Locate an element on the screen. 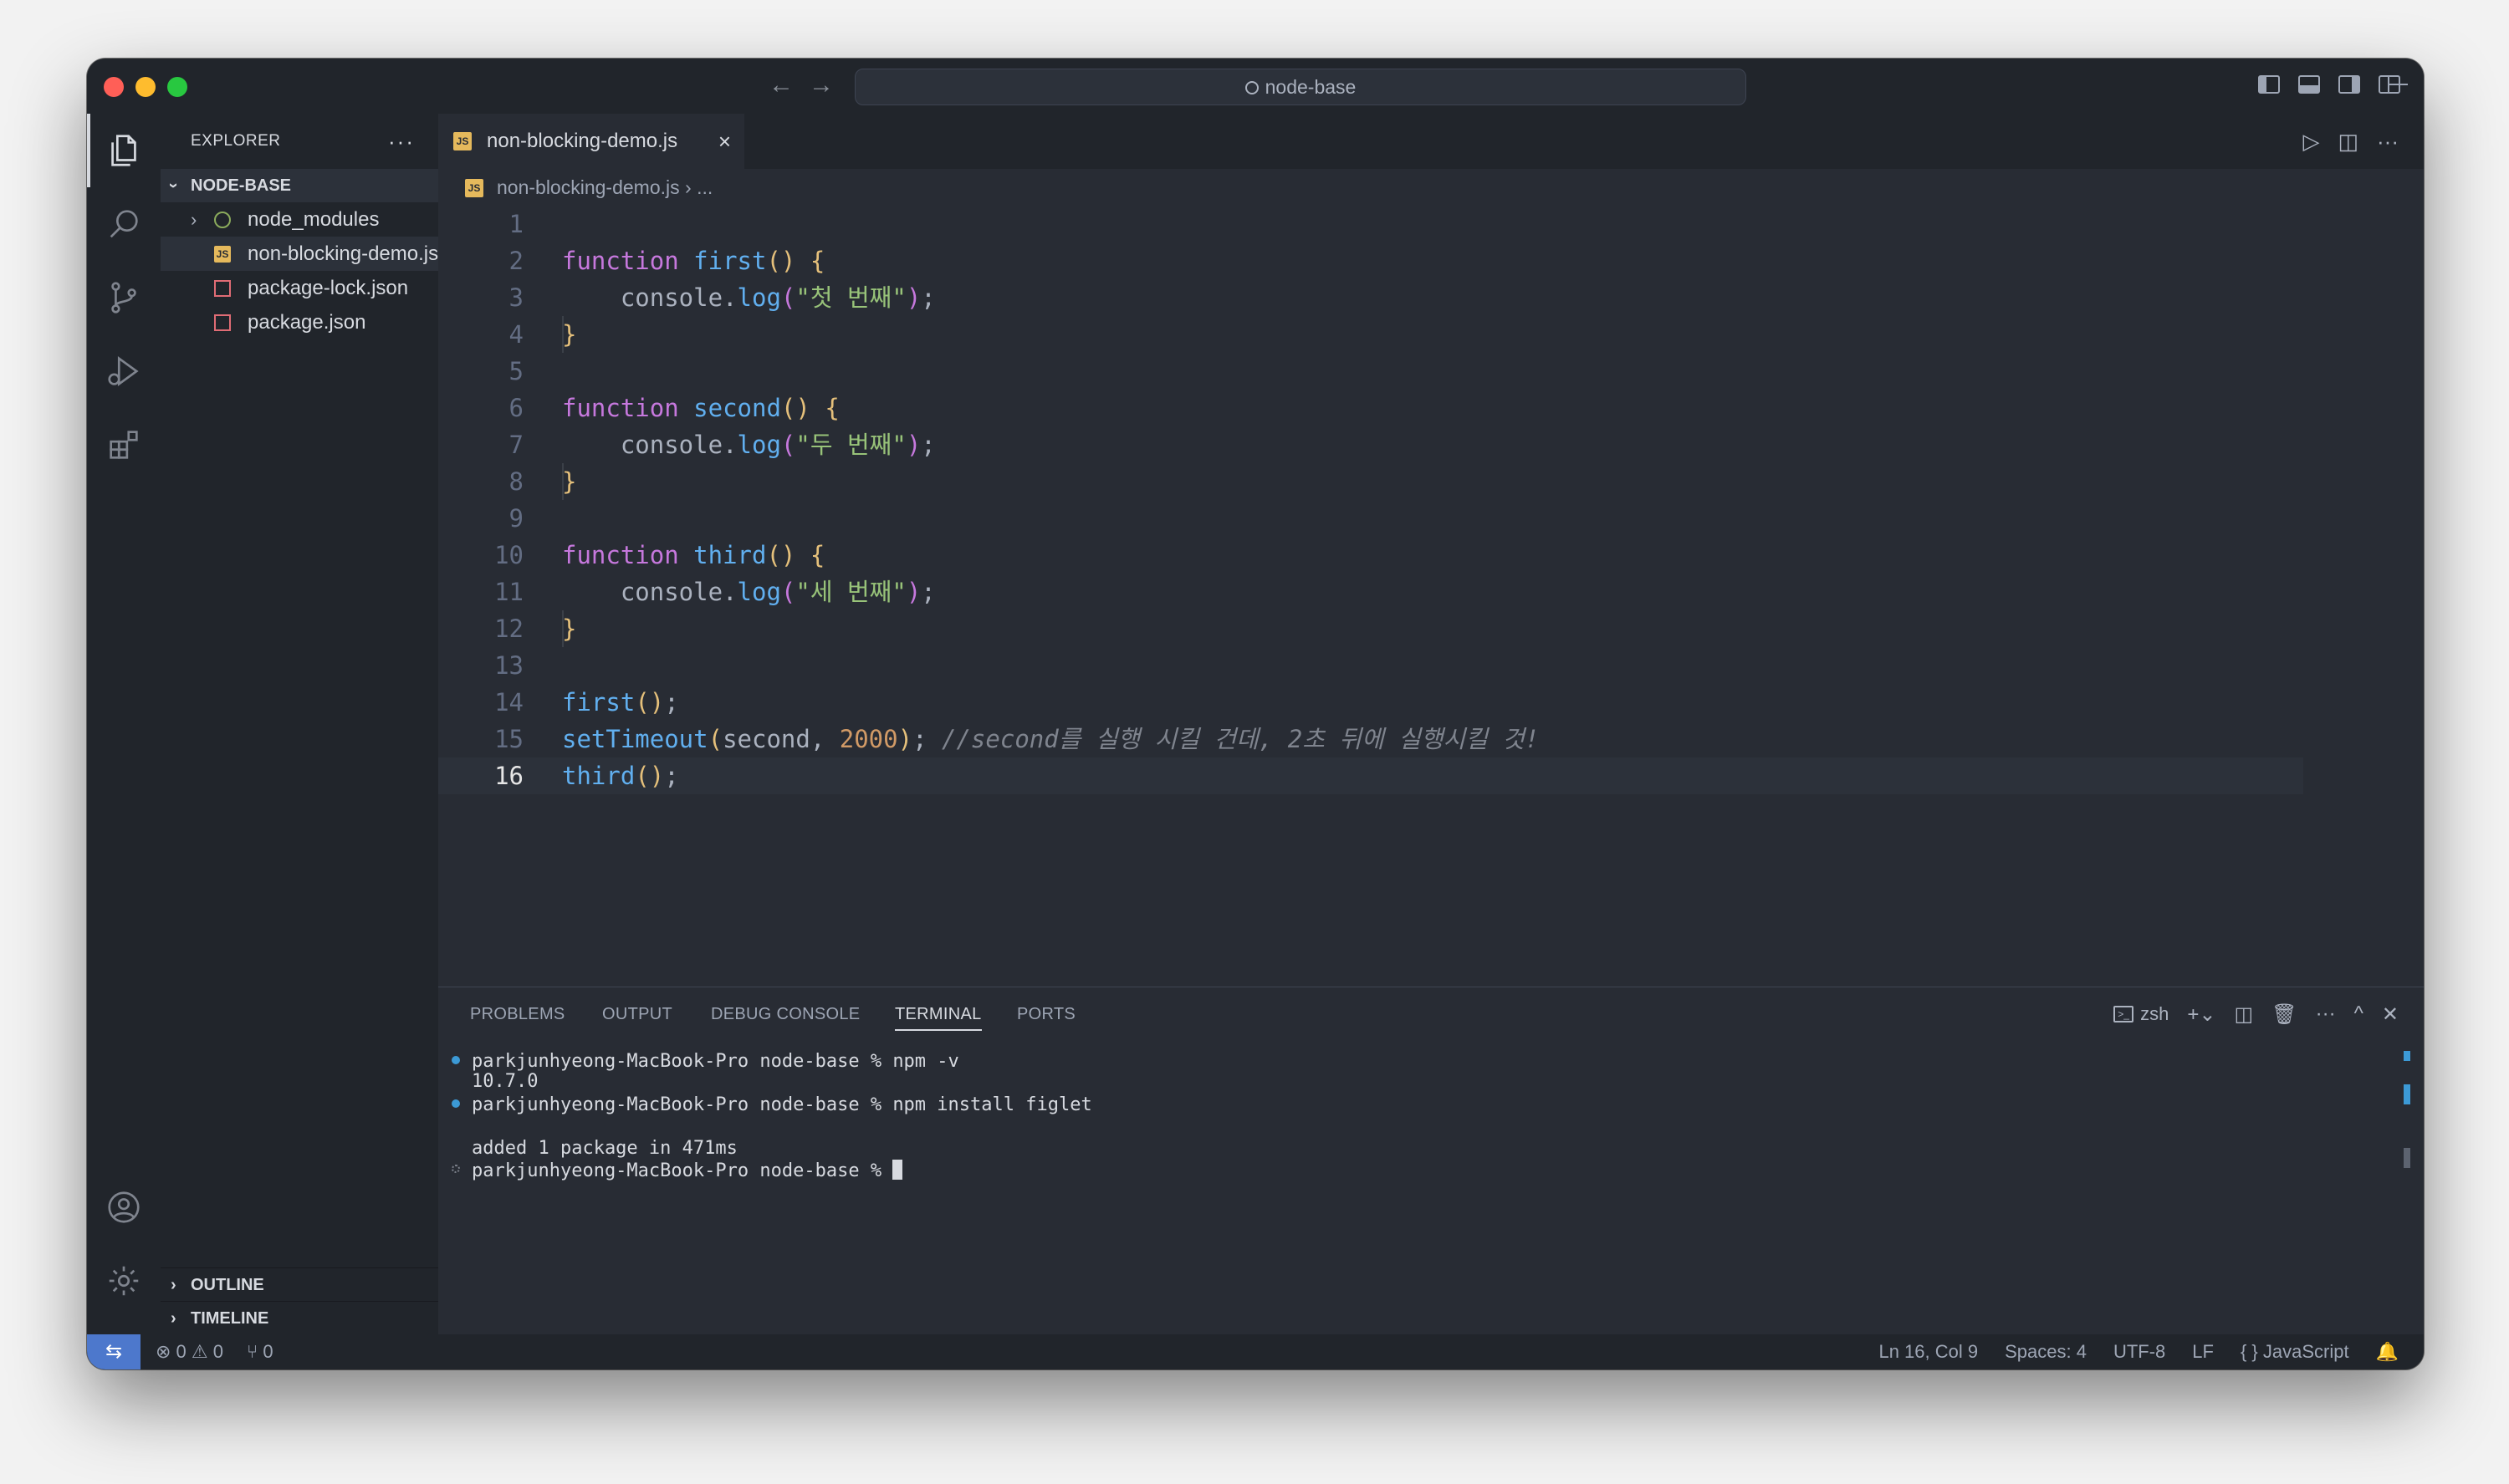 Image resolution: width=2509 pixels, height=1484 pixels. explorer-icon is located at coordinates (124, 150).